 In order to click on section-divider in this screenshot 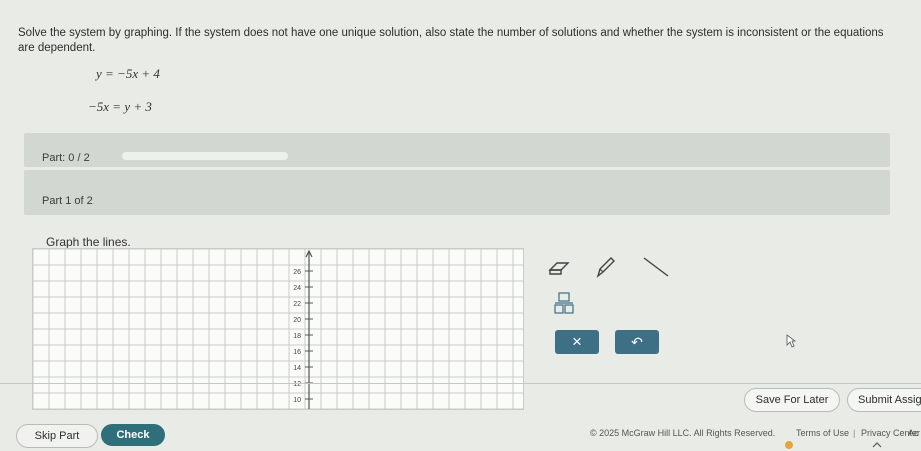, I will do `click(460, 383)`.